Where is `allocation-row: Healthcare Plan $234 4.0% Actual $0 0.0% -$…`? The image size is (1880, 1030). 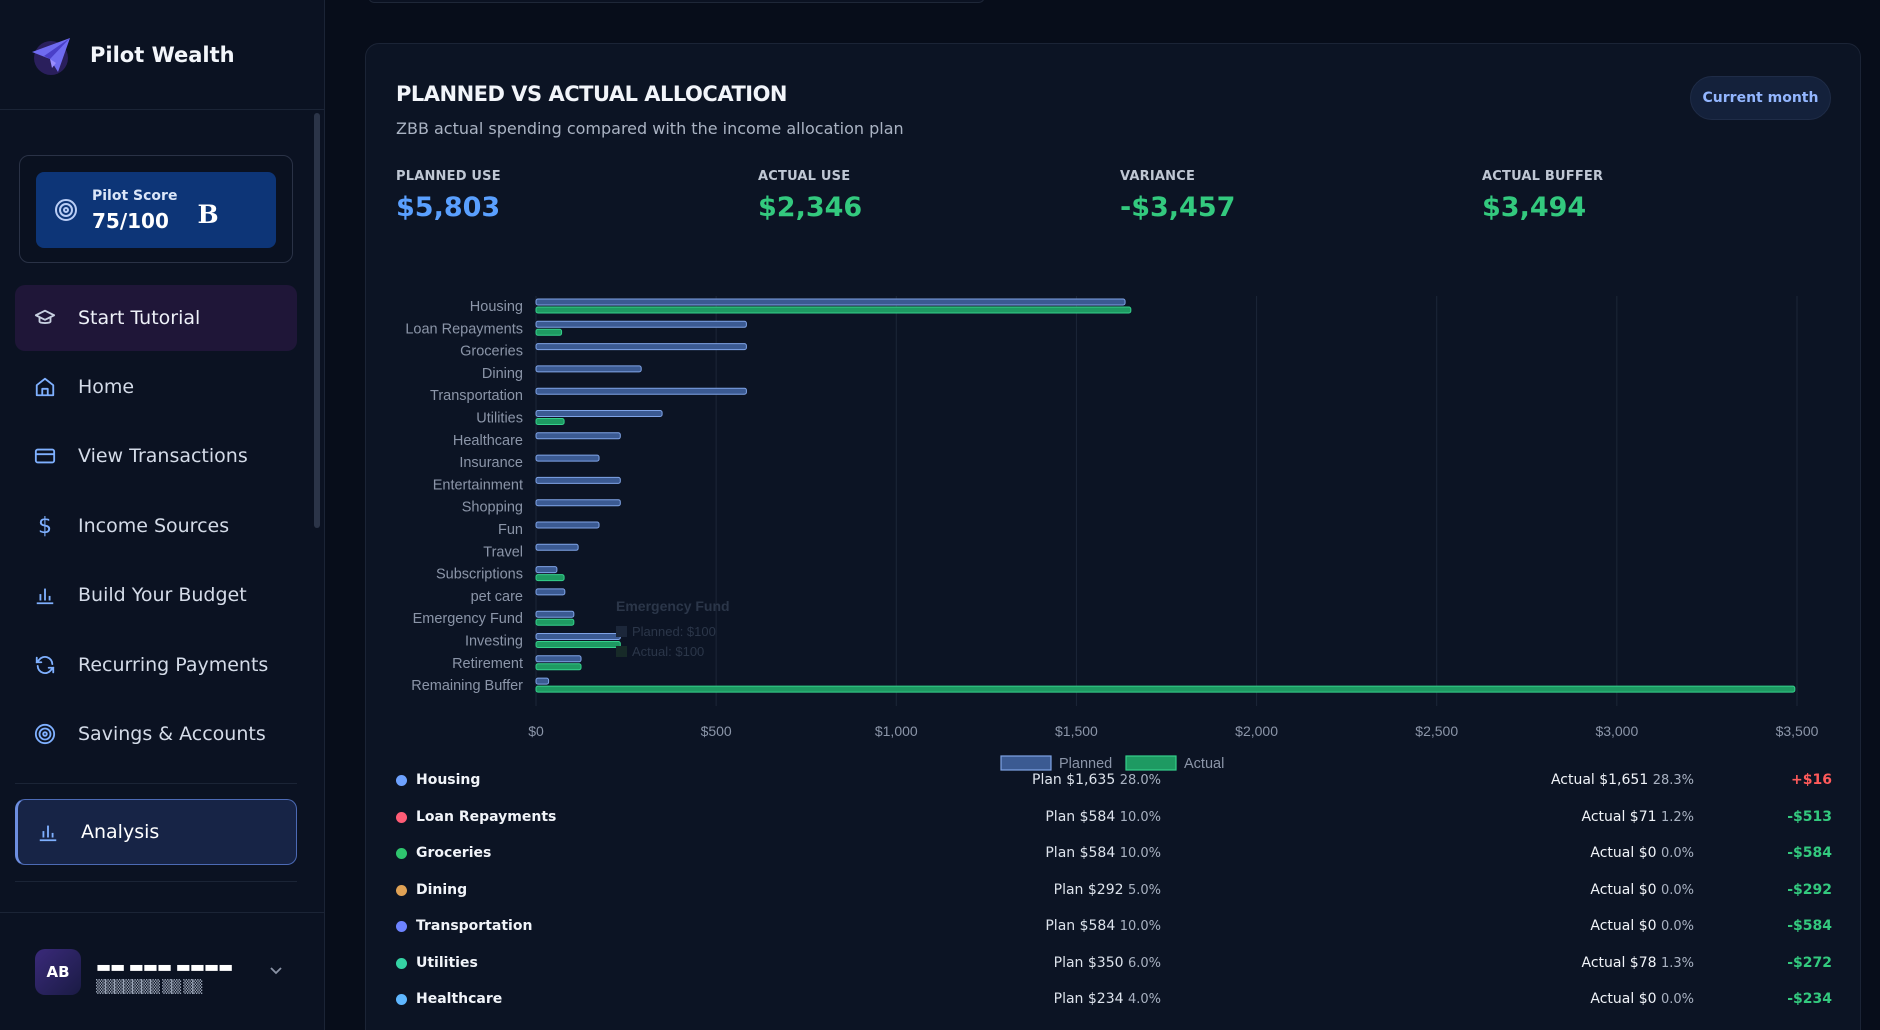
allocation-row: Healthcare Plan $234 4.0% Actual $0 0.0% -$… is located at coordinates (1114, 1001).